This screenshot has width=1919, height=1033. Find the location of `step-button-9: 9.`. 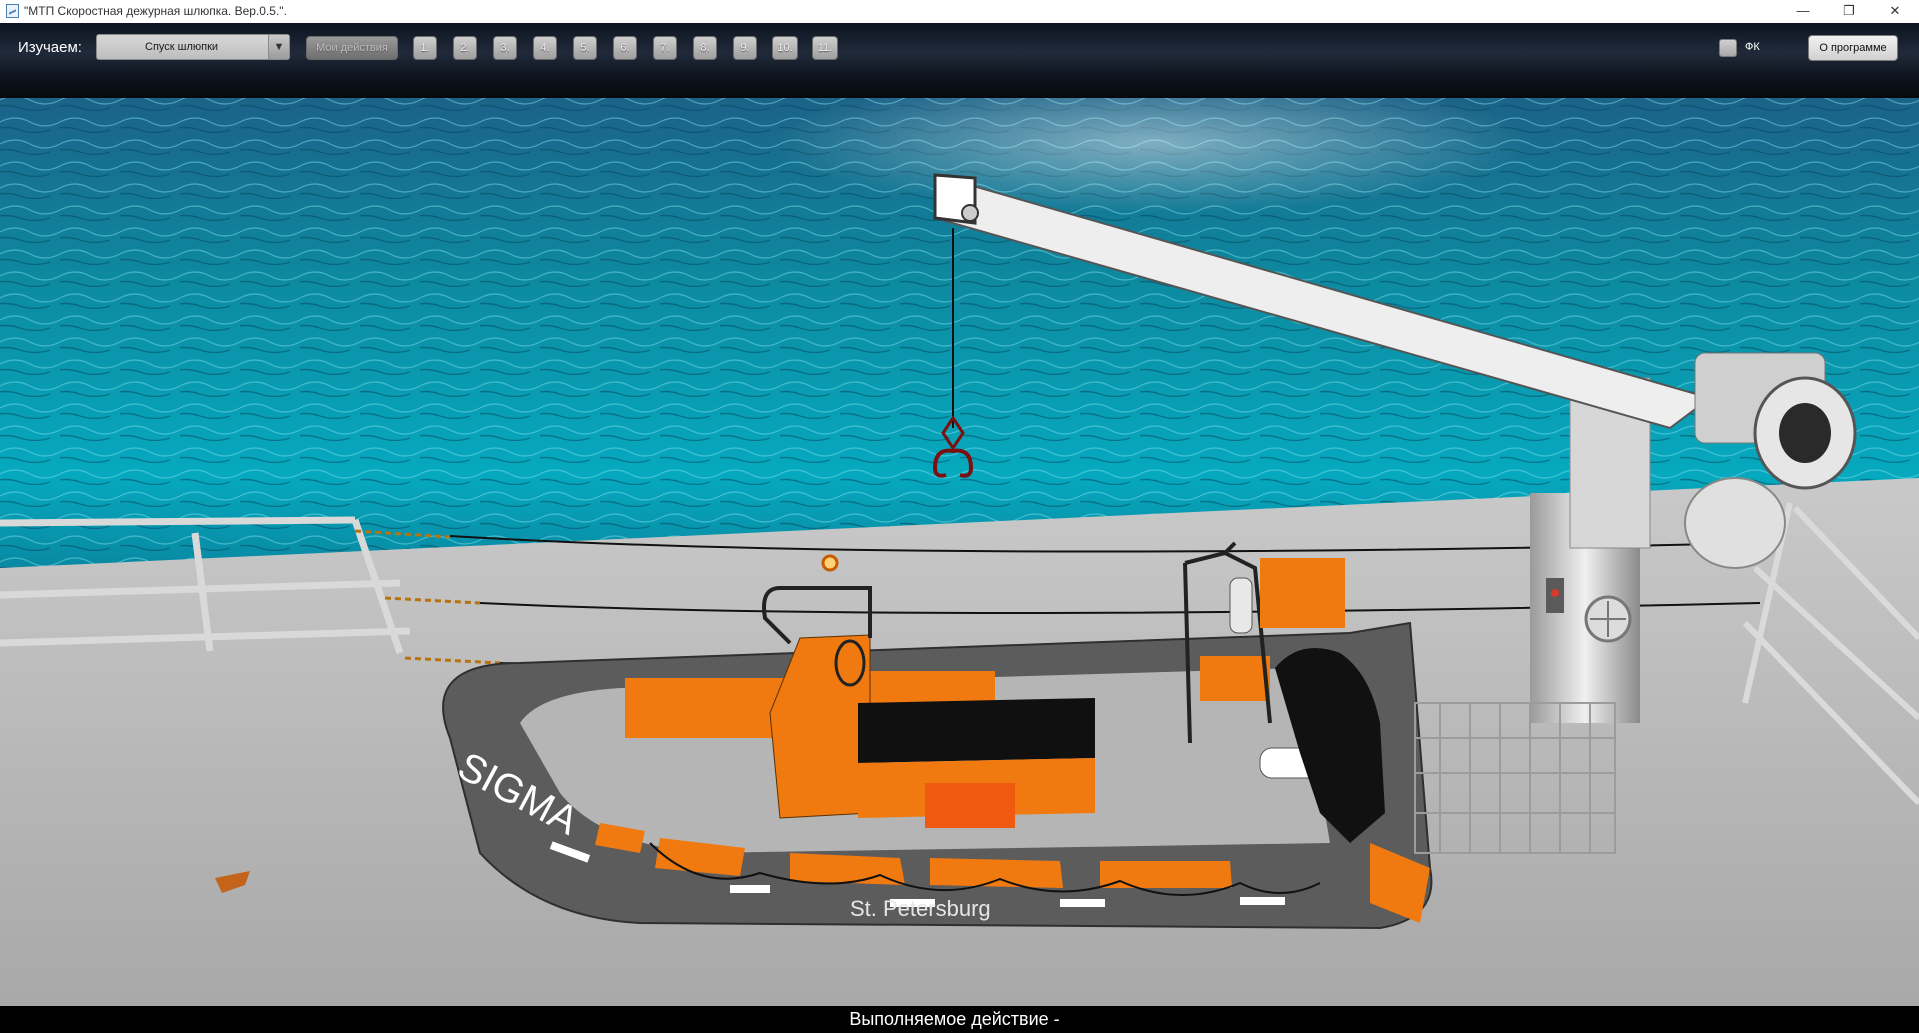

step-button-9: 9. is located at coordinates (745, 48).